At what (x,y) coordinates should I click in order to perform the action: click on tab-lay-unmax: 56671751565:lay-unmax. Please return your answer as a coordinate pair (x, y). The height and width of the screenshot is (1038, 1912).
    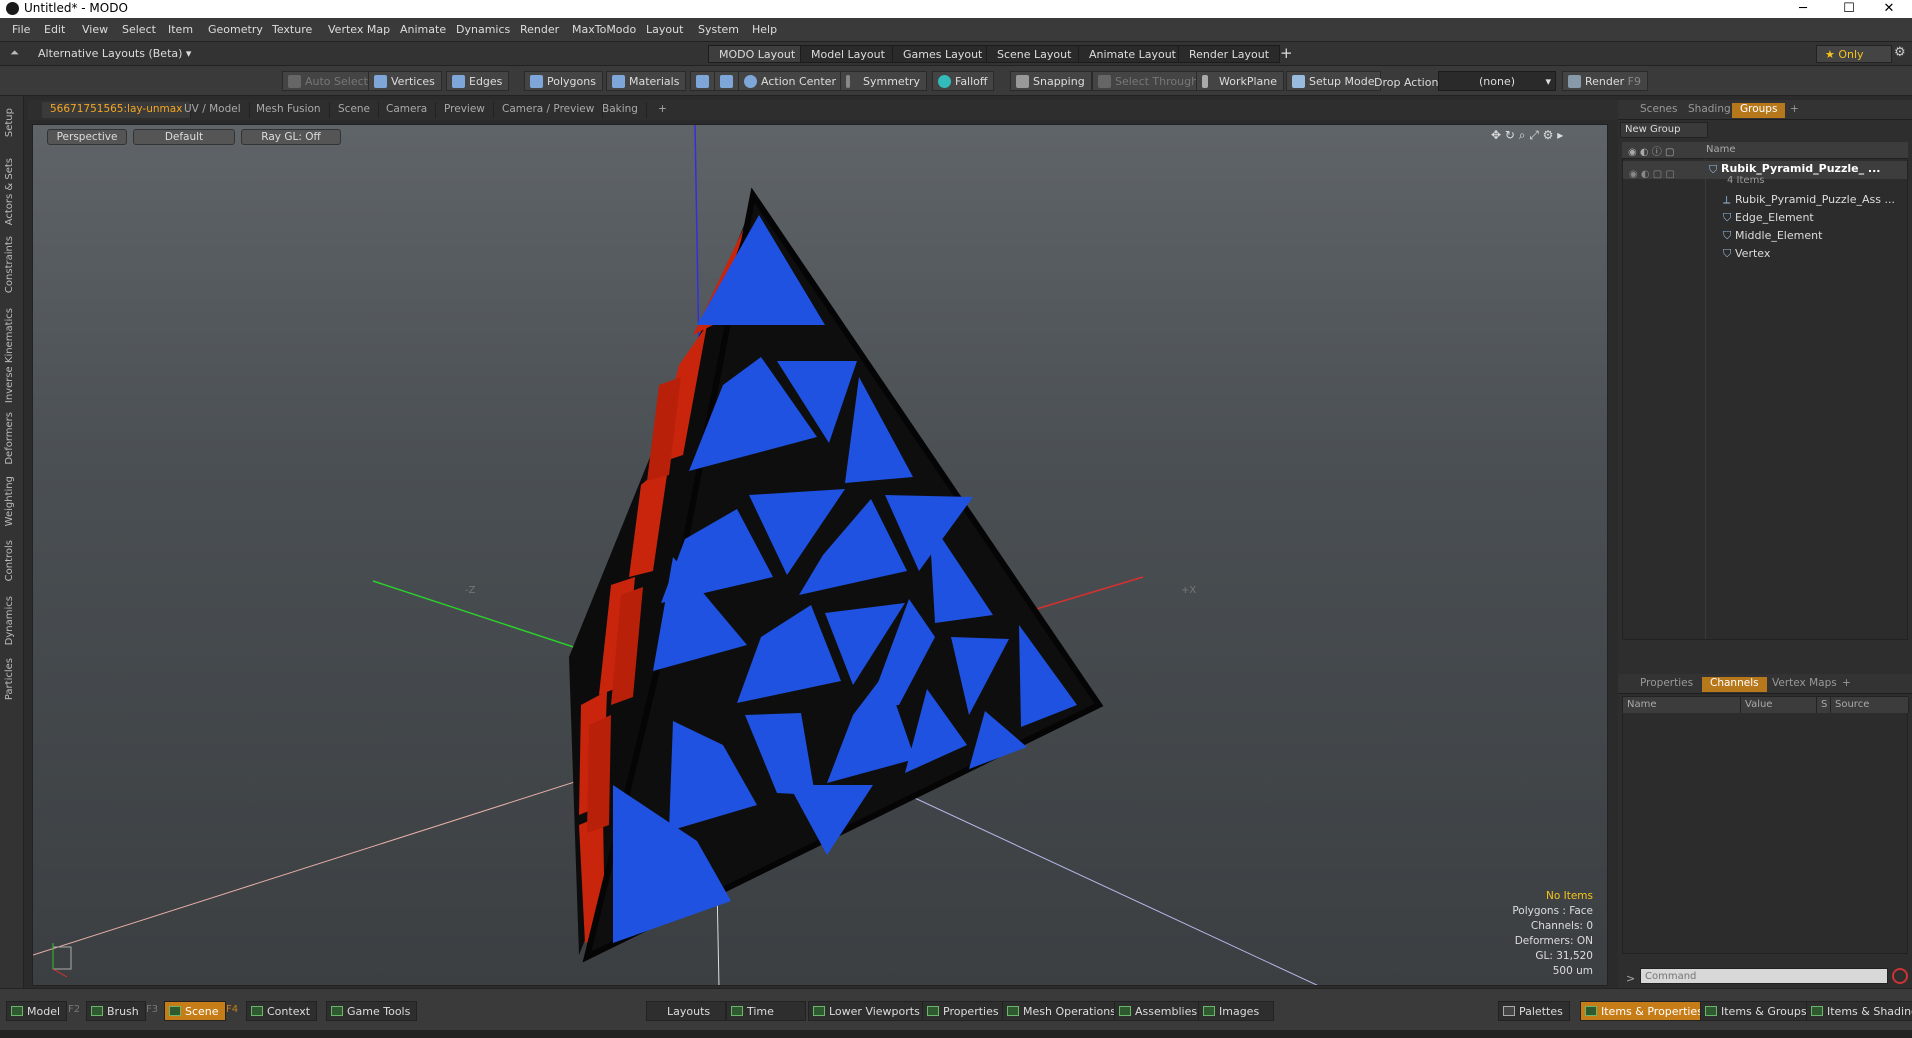
    Looking at the image, I should click on (117, 110).